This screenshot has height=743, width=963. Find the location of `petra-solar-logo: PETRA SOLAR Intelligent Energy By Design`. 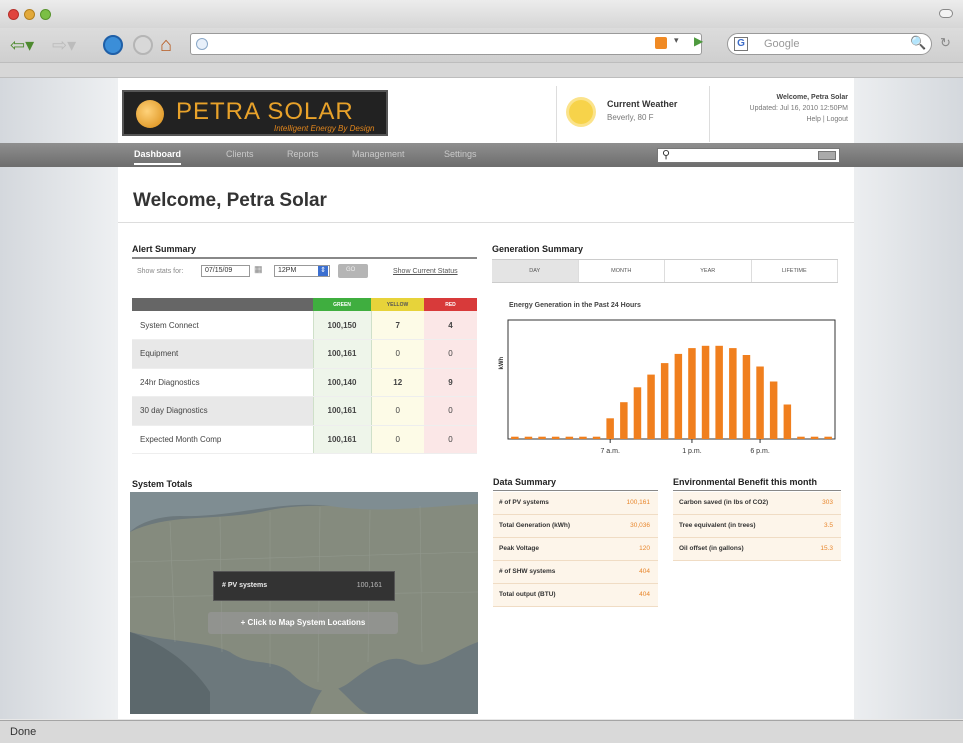

petra-solar-logo: PETRA SOLAR Intelligent Energy By Design is located at coordinates (255, 113).